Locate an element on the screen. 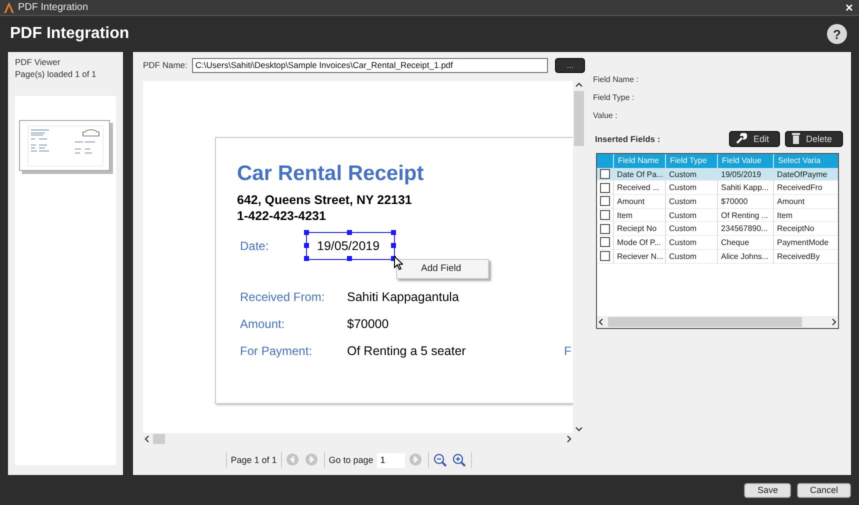 This screenshot has width=859, height=505. close-button: × is located at coordinates (849, 7).